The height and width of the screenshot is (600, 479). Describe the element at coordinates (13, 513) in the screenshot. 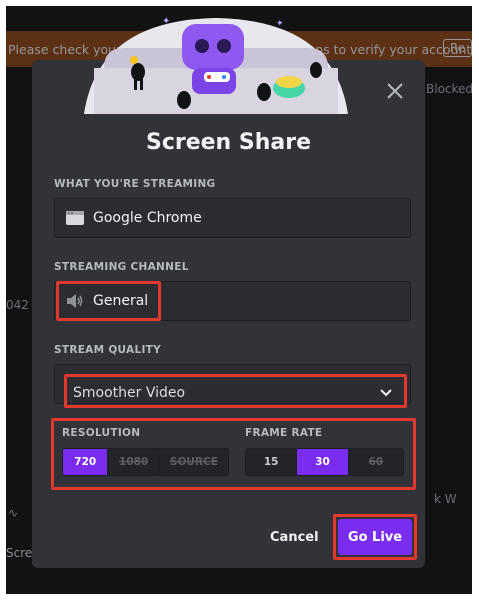

I see `background-wave-icon: ∿` at that location.